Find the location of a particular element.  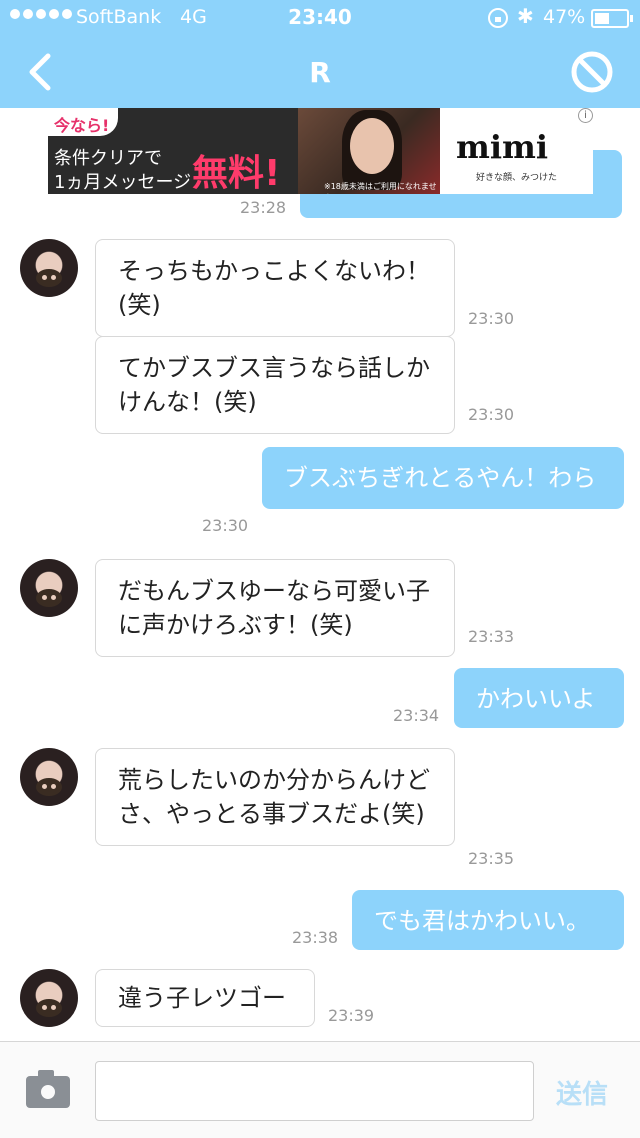

camera-icon is located at coordinates (48, 1089).